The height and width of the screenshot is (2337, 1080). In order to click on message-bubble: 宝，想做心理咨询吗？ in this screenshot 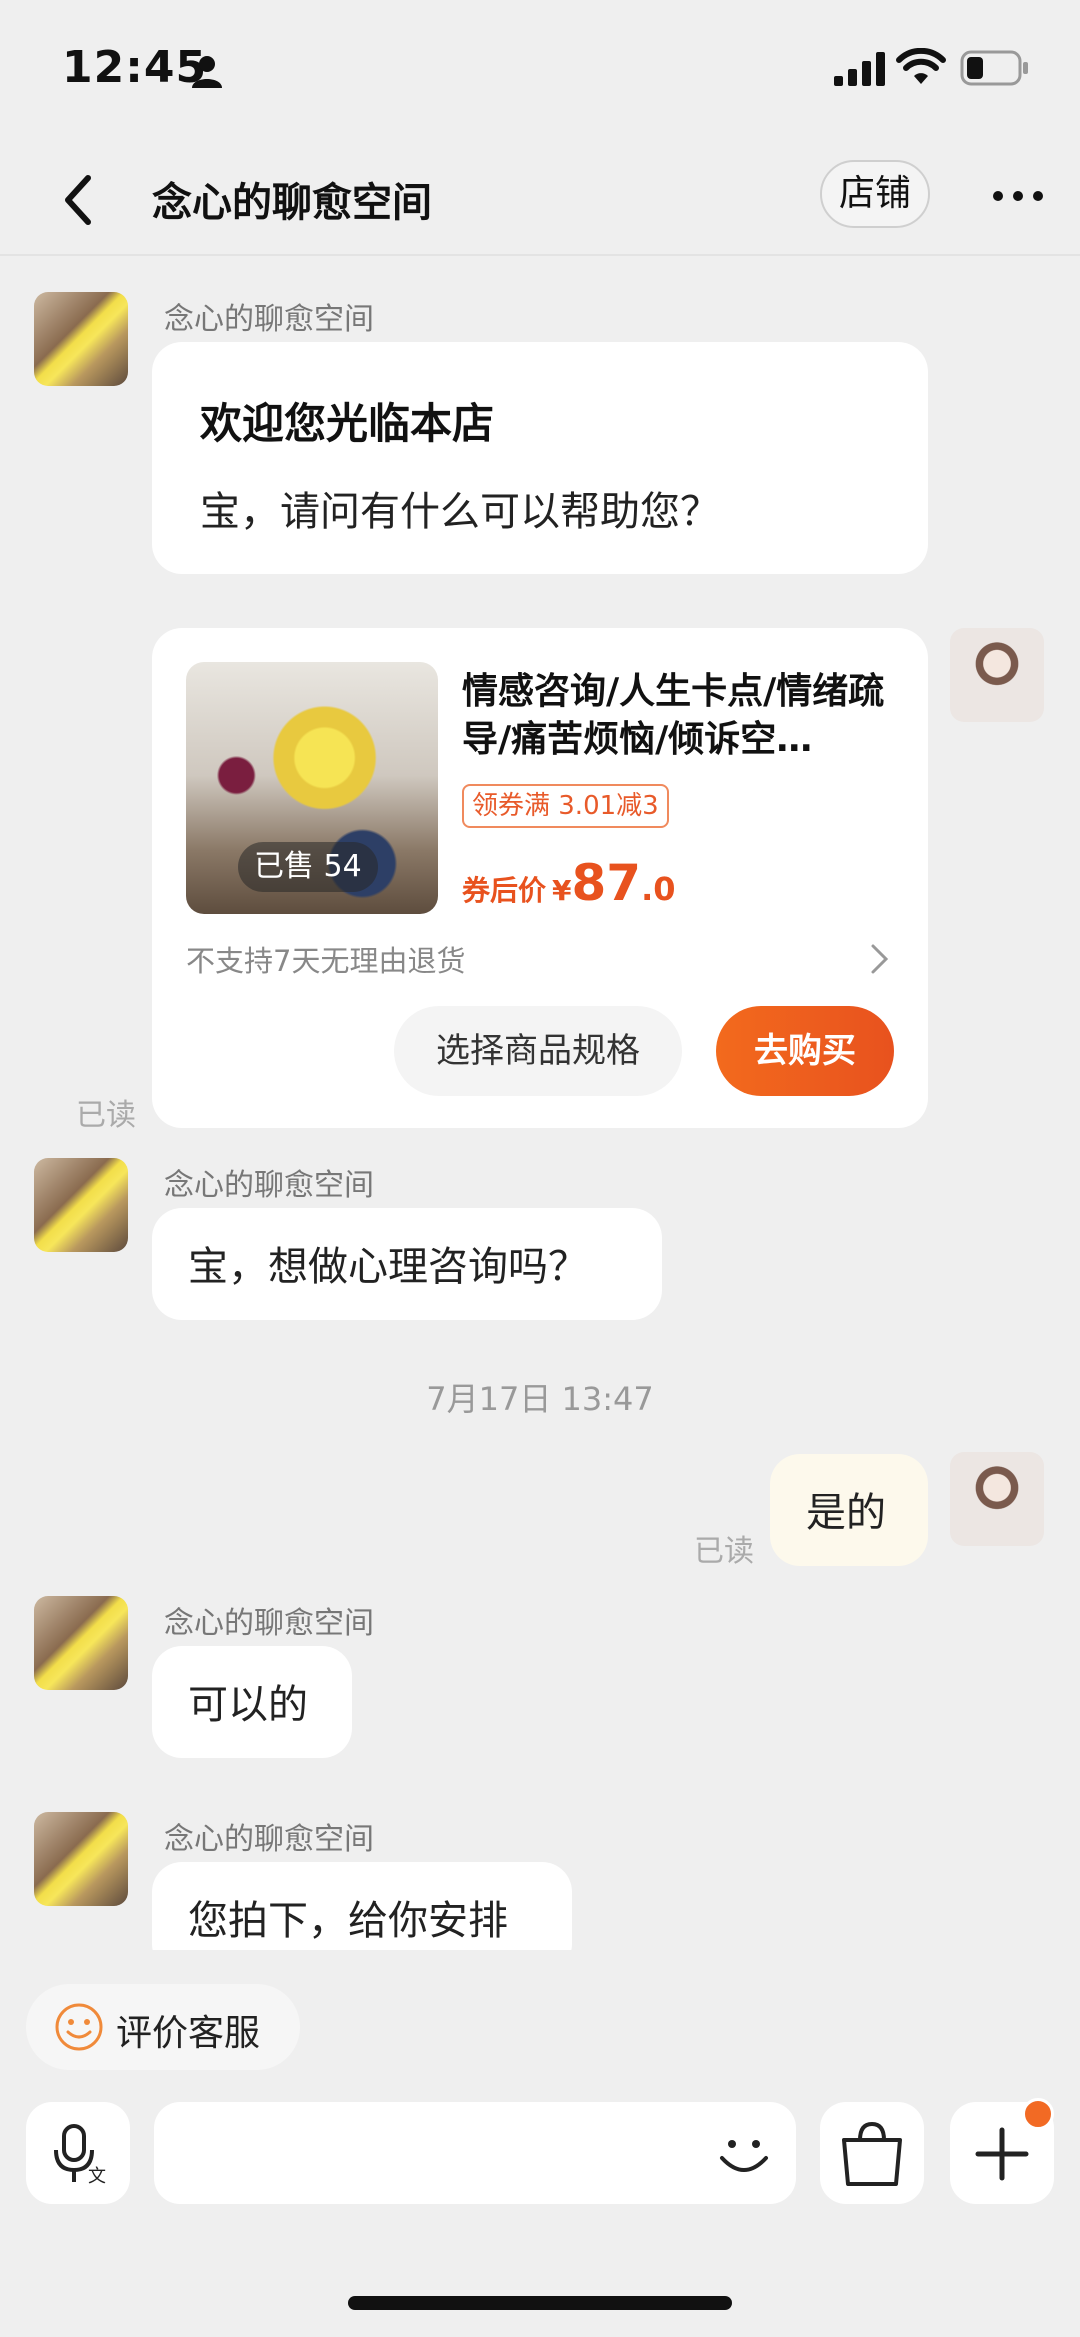, I will do `click(407, 1264)`.